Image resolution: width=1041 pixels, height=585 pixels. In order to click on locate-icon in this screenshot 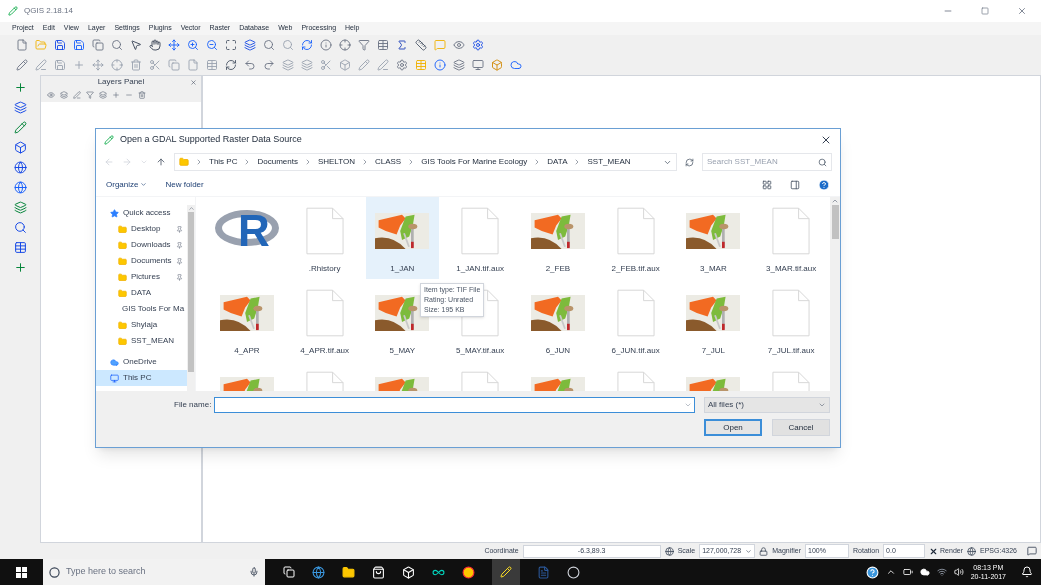, I will do `click(20, 227)`.